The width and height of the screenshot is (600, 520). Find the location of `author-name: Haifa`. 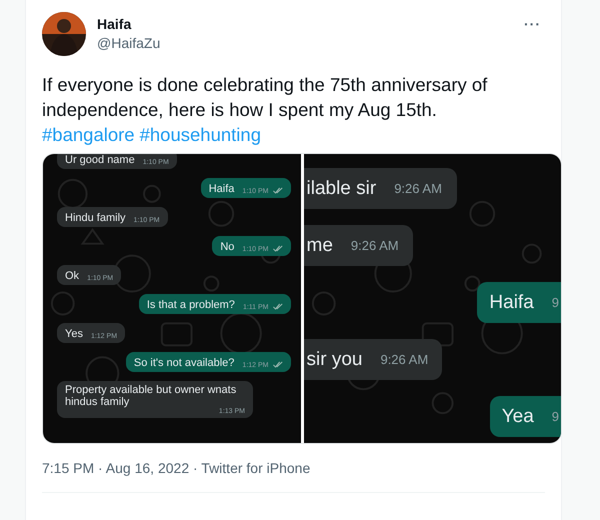

author-name: Haifa is located at coordinates (308, 24).